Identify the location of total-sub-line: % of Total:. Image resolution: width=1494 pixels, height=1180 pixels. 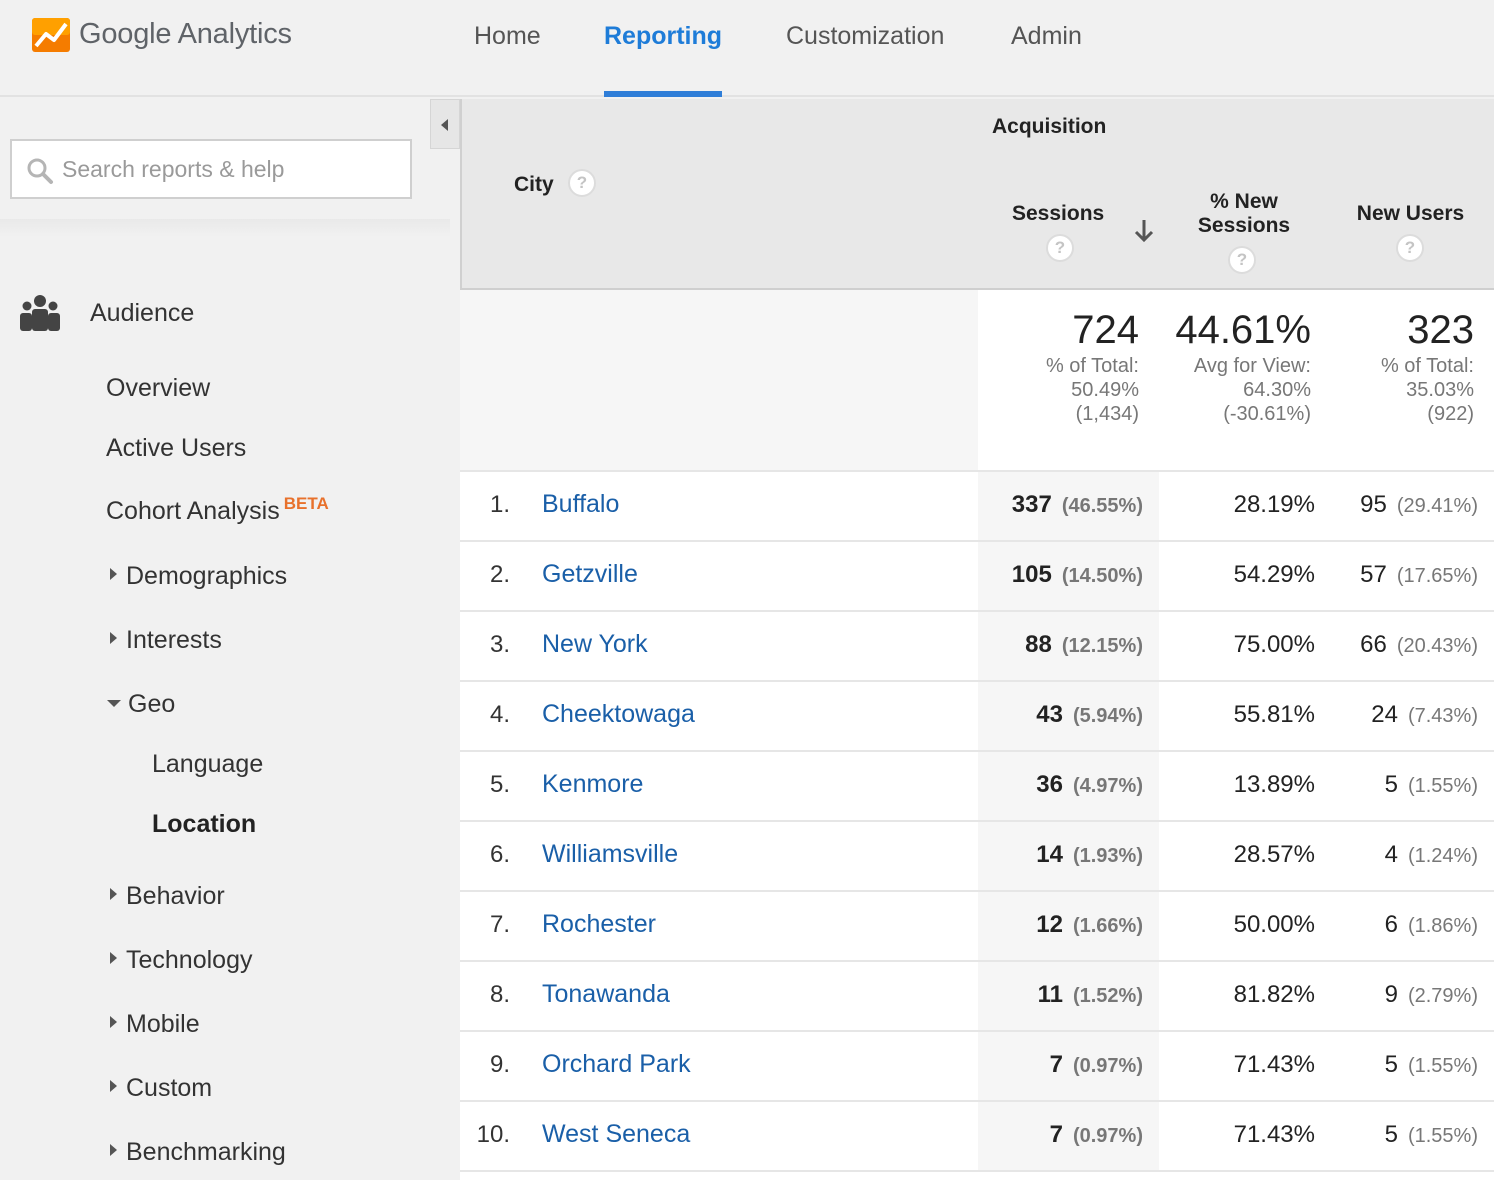
(1427, 366).